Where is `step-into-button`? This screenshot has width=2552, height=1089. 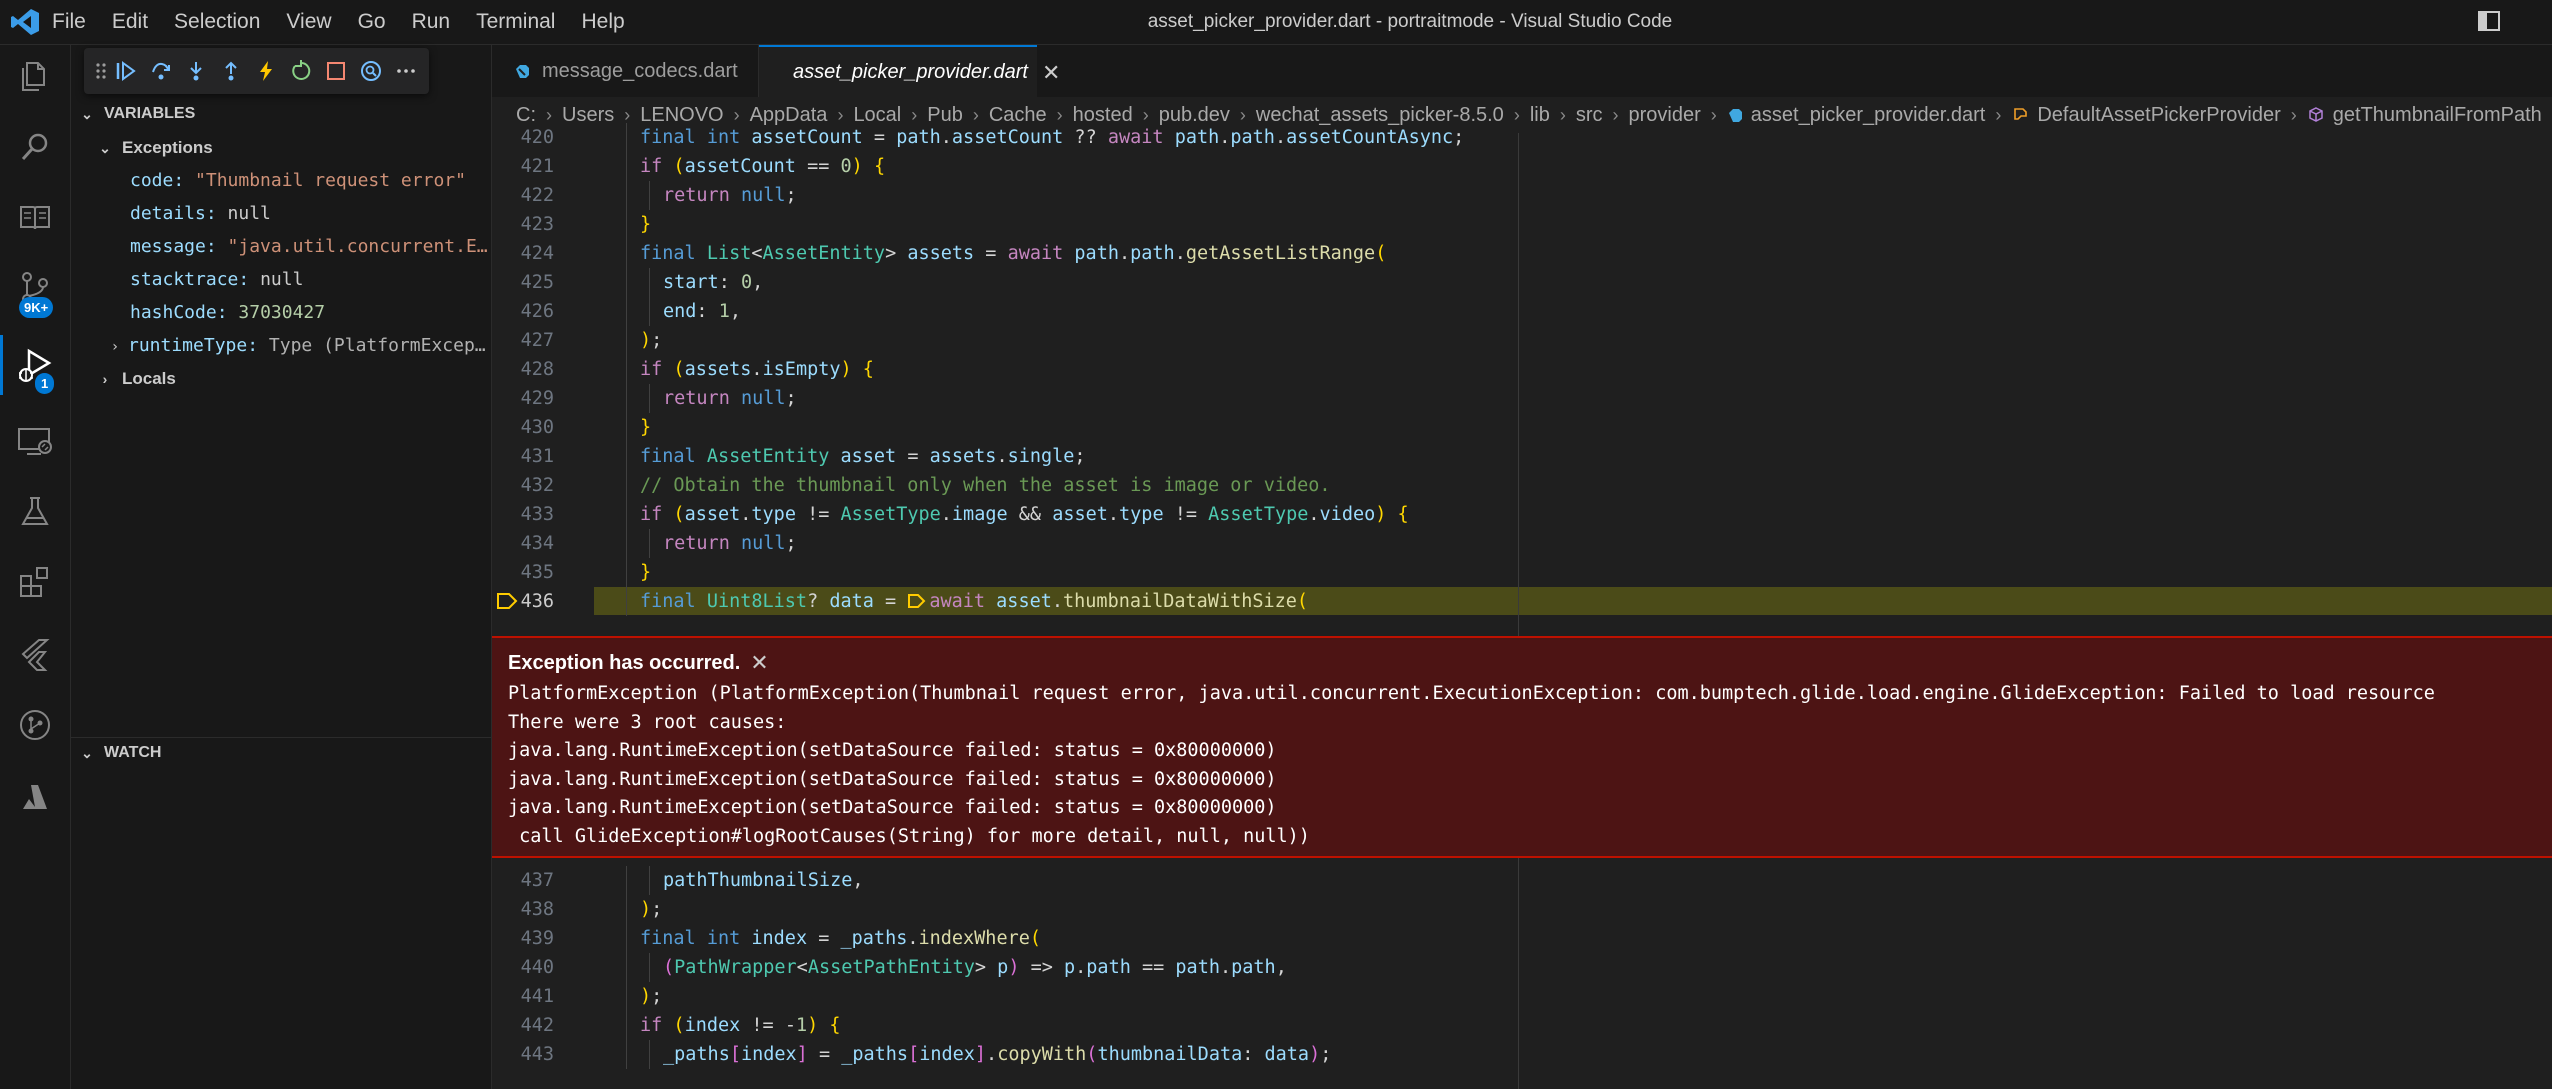 step-into-button is located at coordinates (195, 71).